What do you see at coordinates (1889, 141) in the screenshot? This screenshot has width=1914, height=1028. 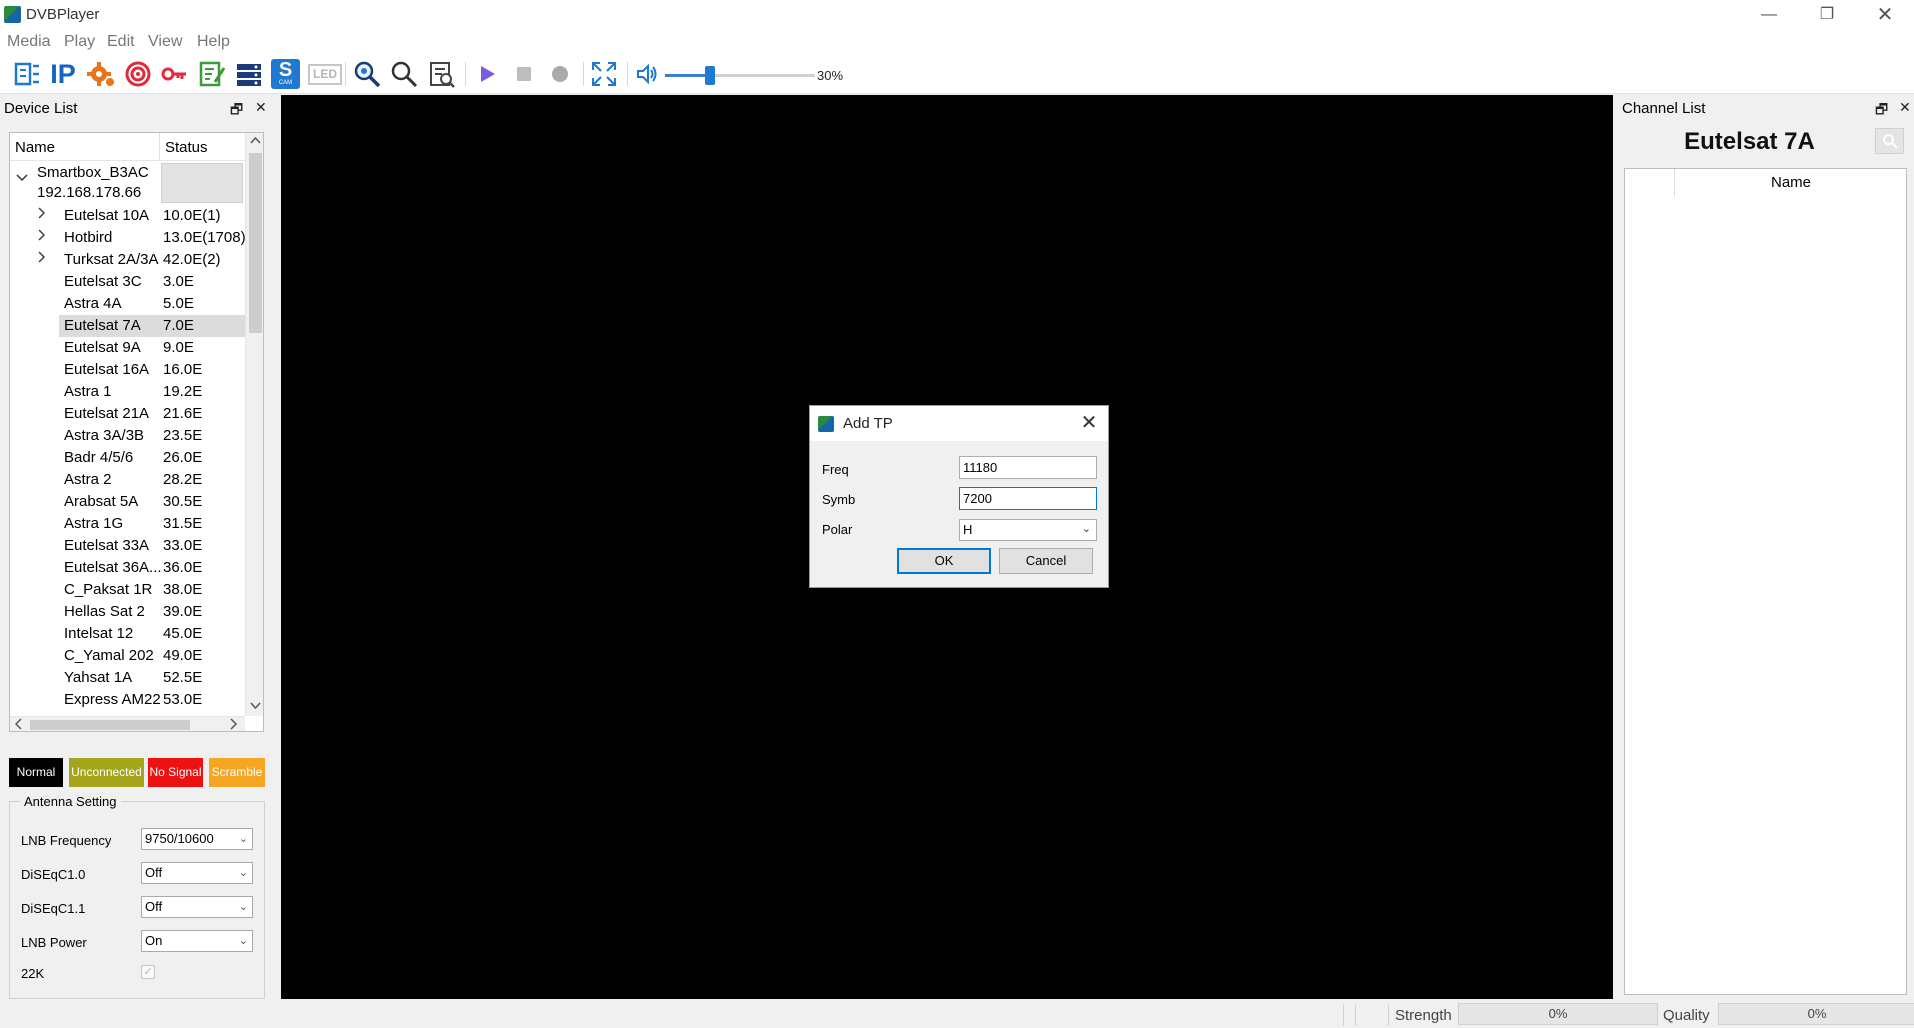 I see `channel-search-button` at bounding box center [1889, 141].